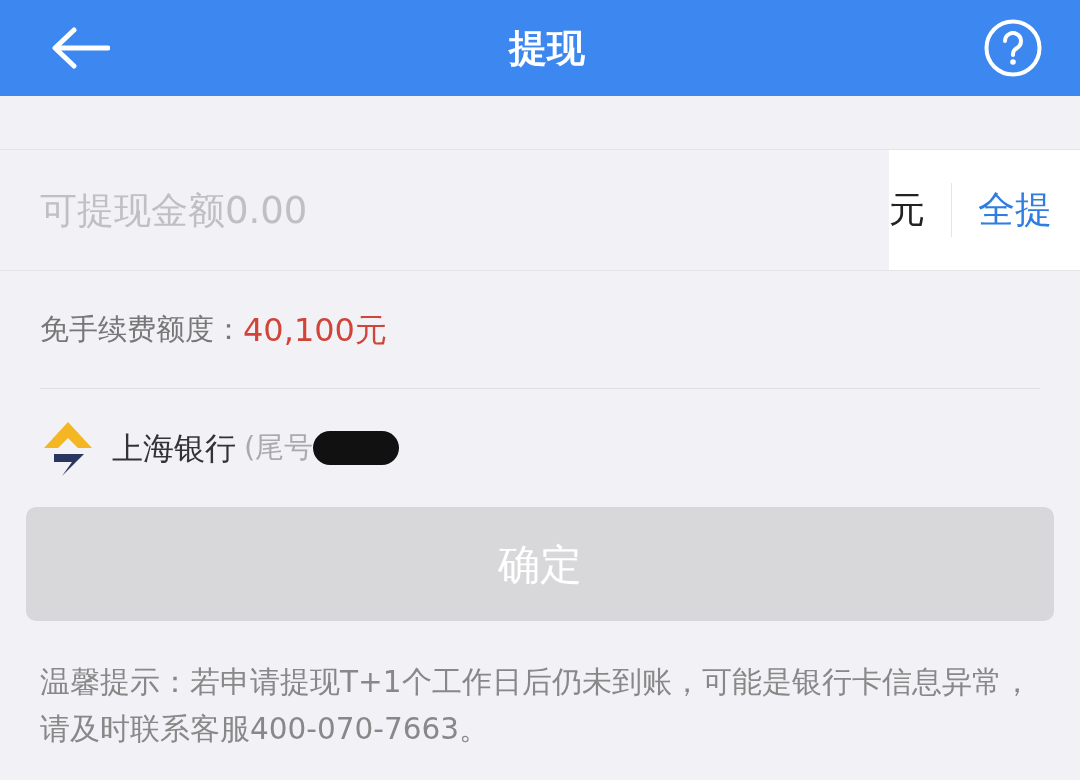 This screenshot has height=780, width=1080. I want to click on fee-free-amount: 40,100元, so click(315, 330).